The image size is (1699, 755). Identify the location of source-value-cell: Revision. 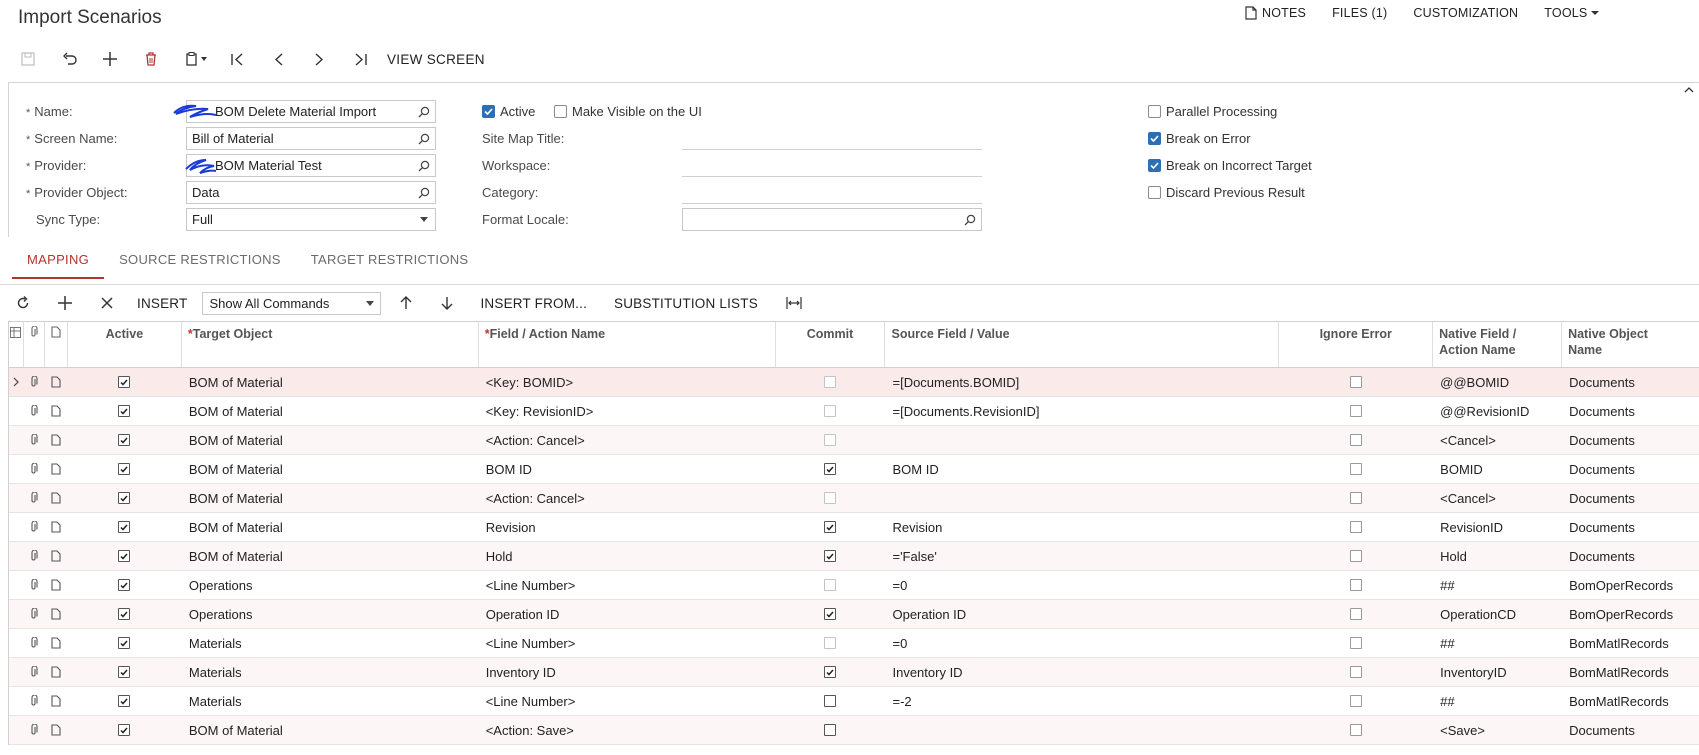
(1082, 527).